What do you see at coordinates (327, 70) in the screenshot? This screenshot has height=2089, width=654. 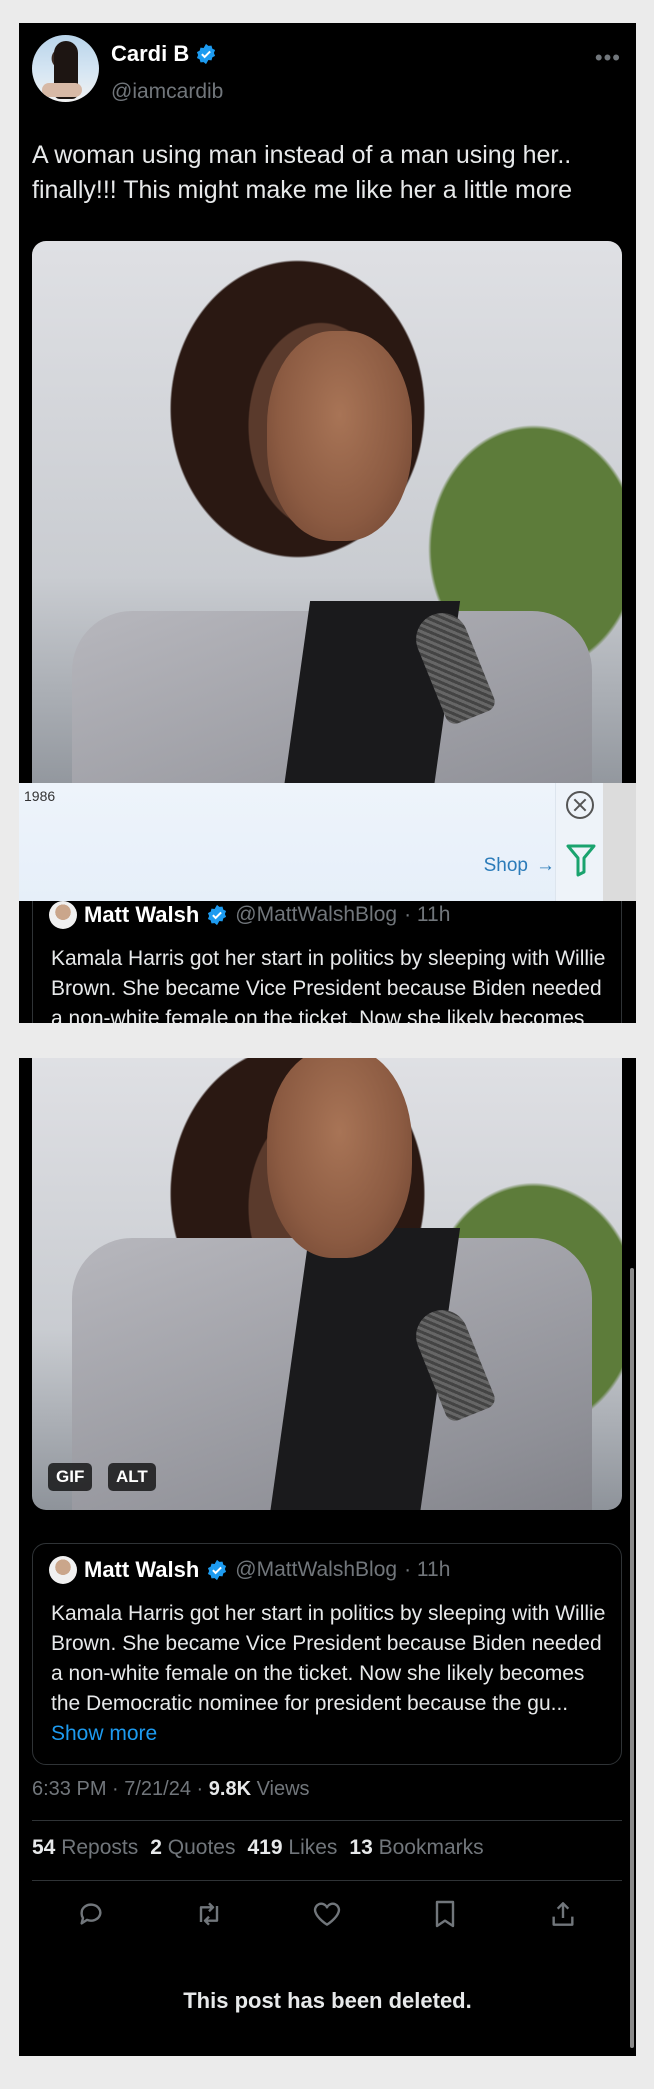 I see `tweet-header: Cardi B @iamcardib •••` at bounding box center [327, 70].